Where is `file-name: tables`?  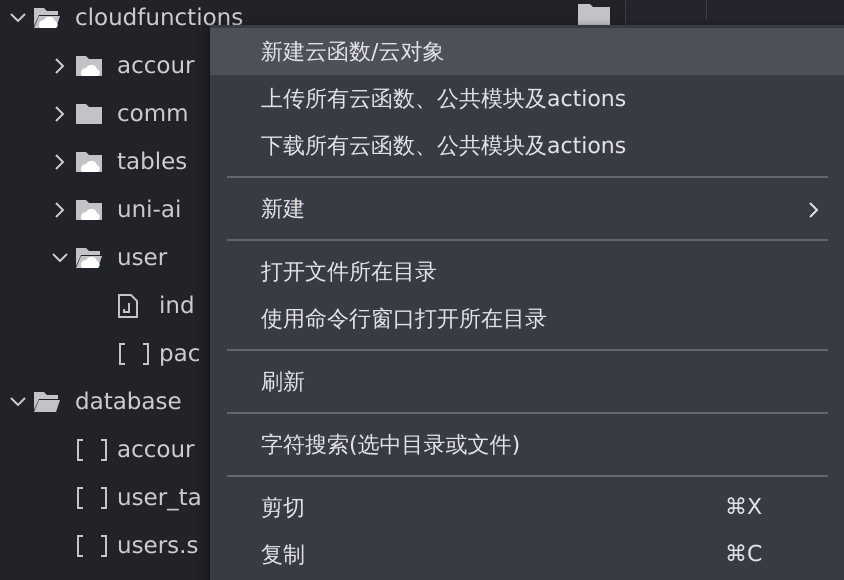 file-name: tables is located at coordinates (152, 162).